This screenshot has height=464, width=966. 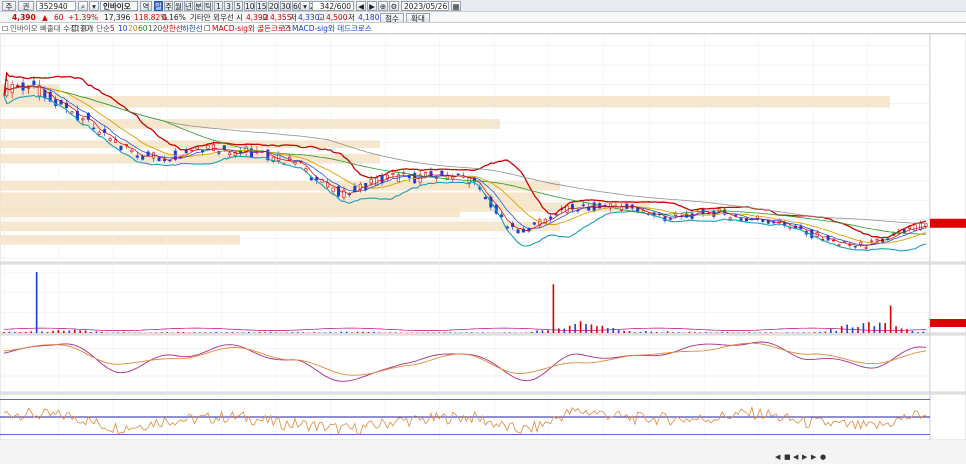 What do you see at coordinates (228, 6) in the screenshot?
I see `period-button-3: 3` at bounding box center [228, 6].